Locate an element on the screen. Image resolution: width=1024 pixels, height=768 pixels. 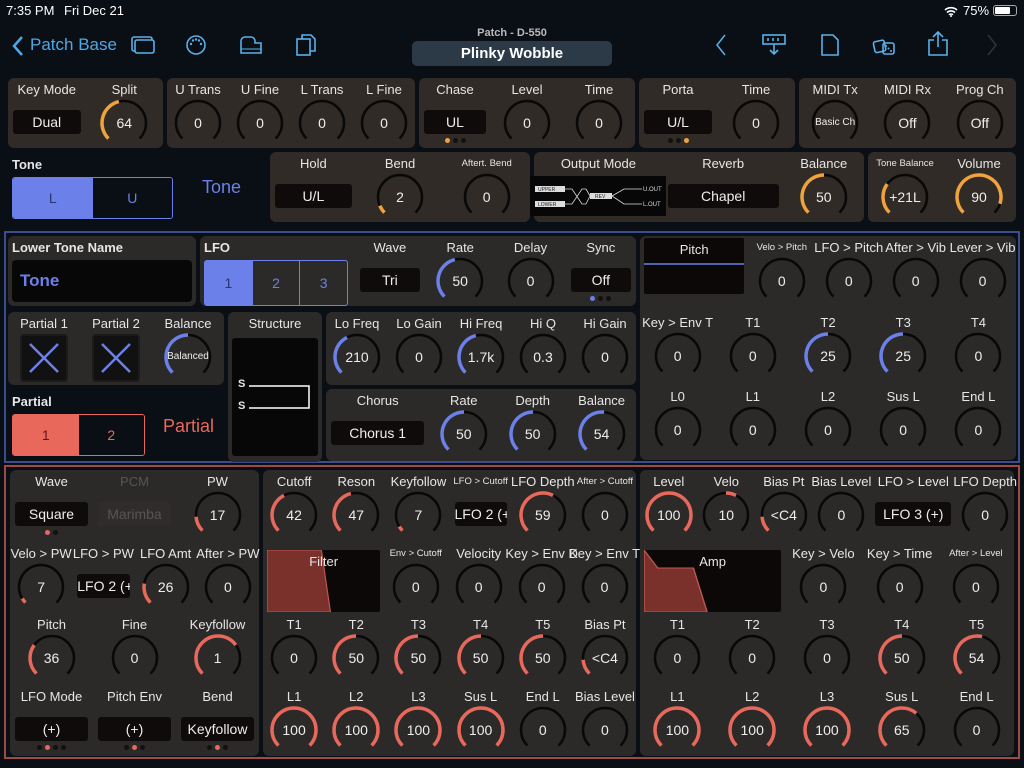
knob-after-pw: After > PW 0 is located at coordinates (227, 577).